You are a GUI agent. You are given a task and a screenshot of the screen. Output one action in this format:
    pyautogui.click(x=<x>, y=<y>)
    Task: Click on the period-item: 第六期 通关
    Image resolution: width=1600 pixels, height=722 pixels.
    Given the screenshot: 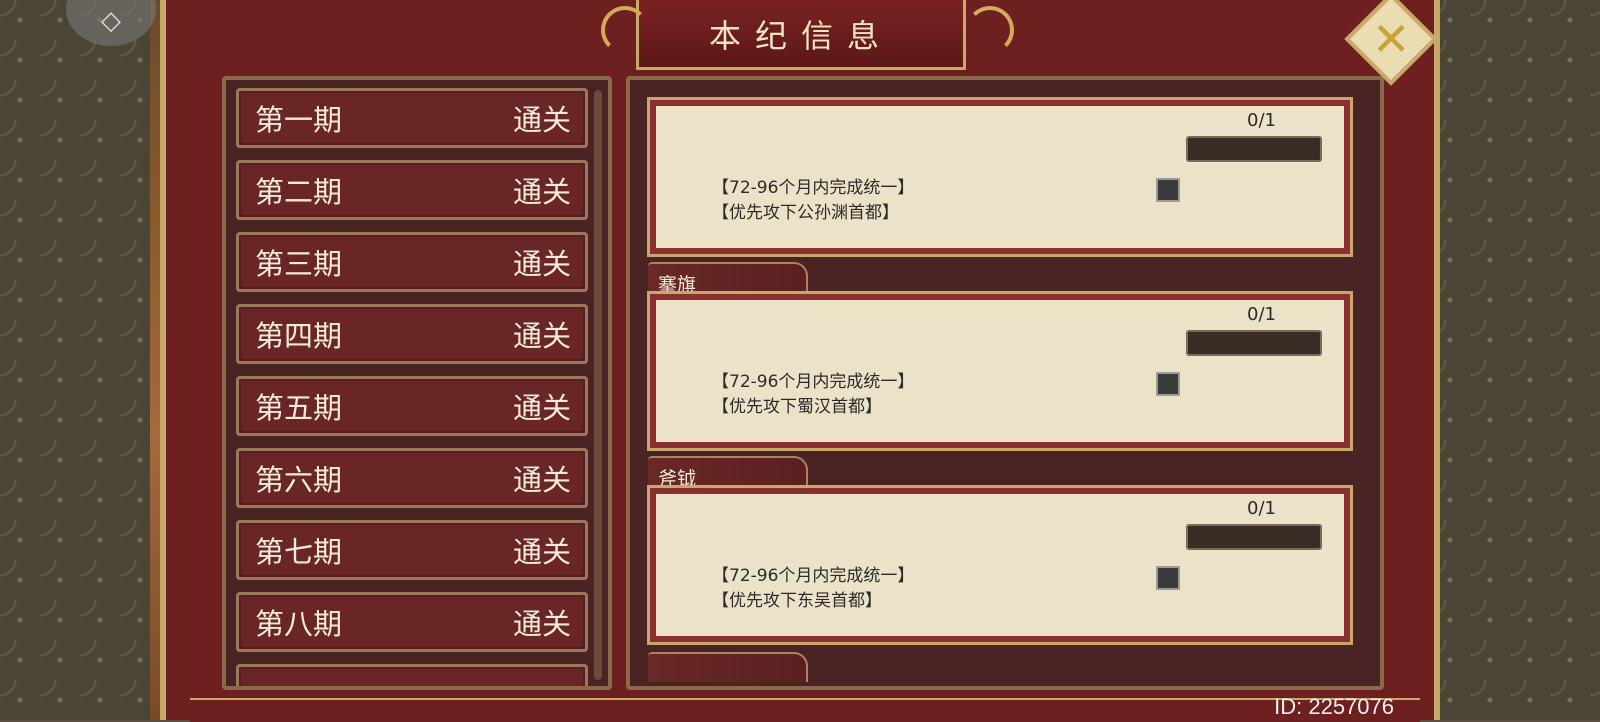 What is the action you would take?
    pyautogui.click(x=412, y=478)
    